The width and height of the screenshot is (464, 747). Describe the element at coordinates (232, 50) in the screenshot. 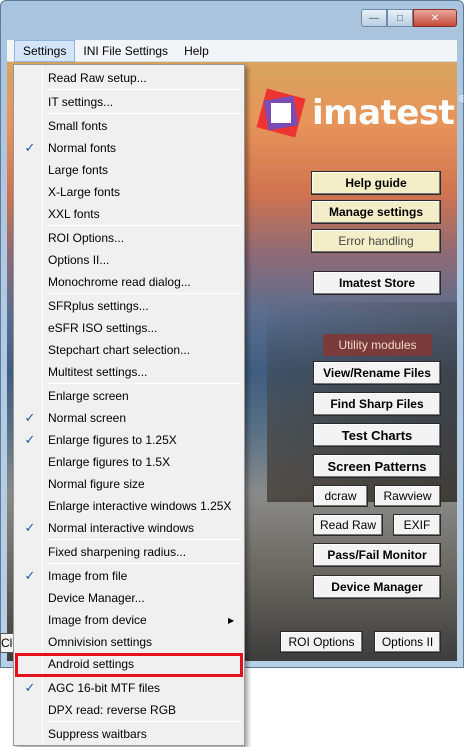

I see `menu-bar: Settings INI File Settings Help` at that location.